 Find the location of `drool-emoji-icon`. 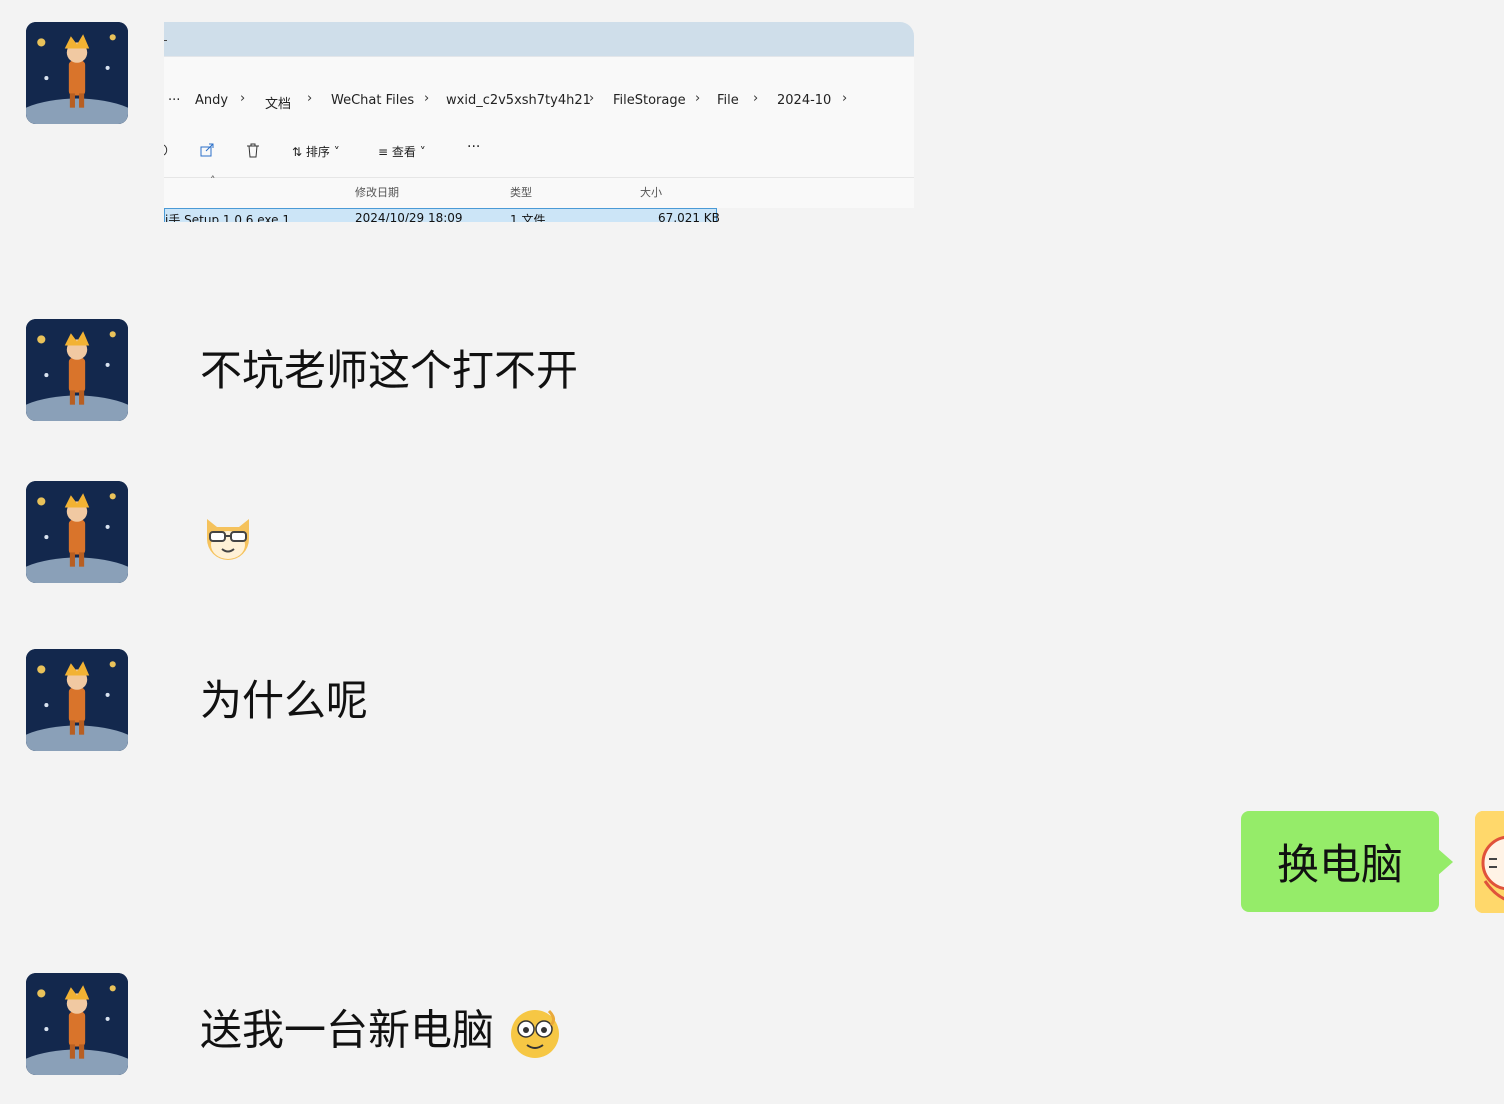

drool-emoji-icon is located at coordinates (535, 1033).